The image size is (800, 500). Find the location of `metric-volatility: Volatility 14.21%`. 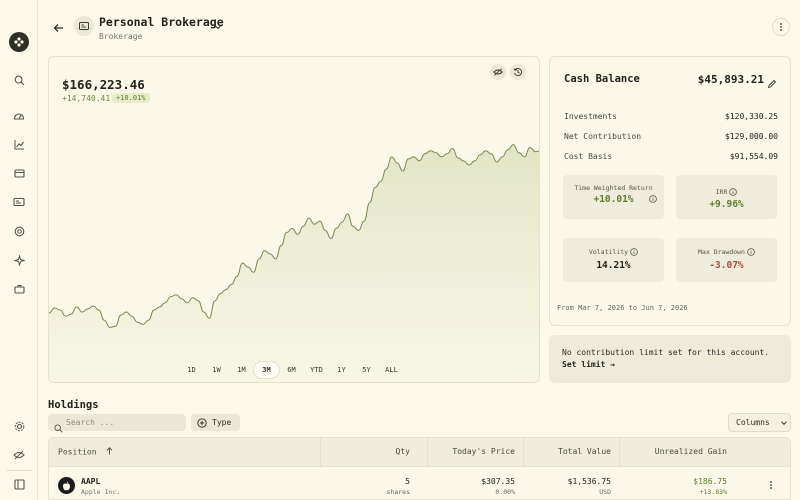

metric-volatility: Volatility 14.21% is located at coordinates (613, 260).